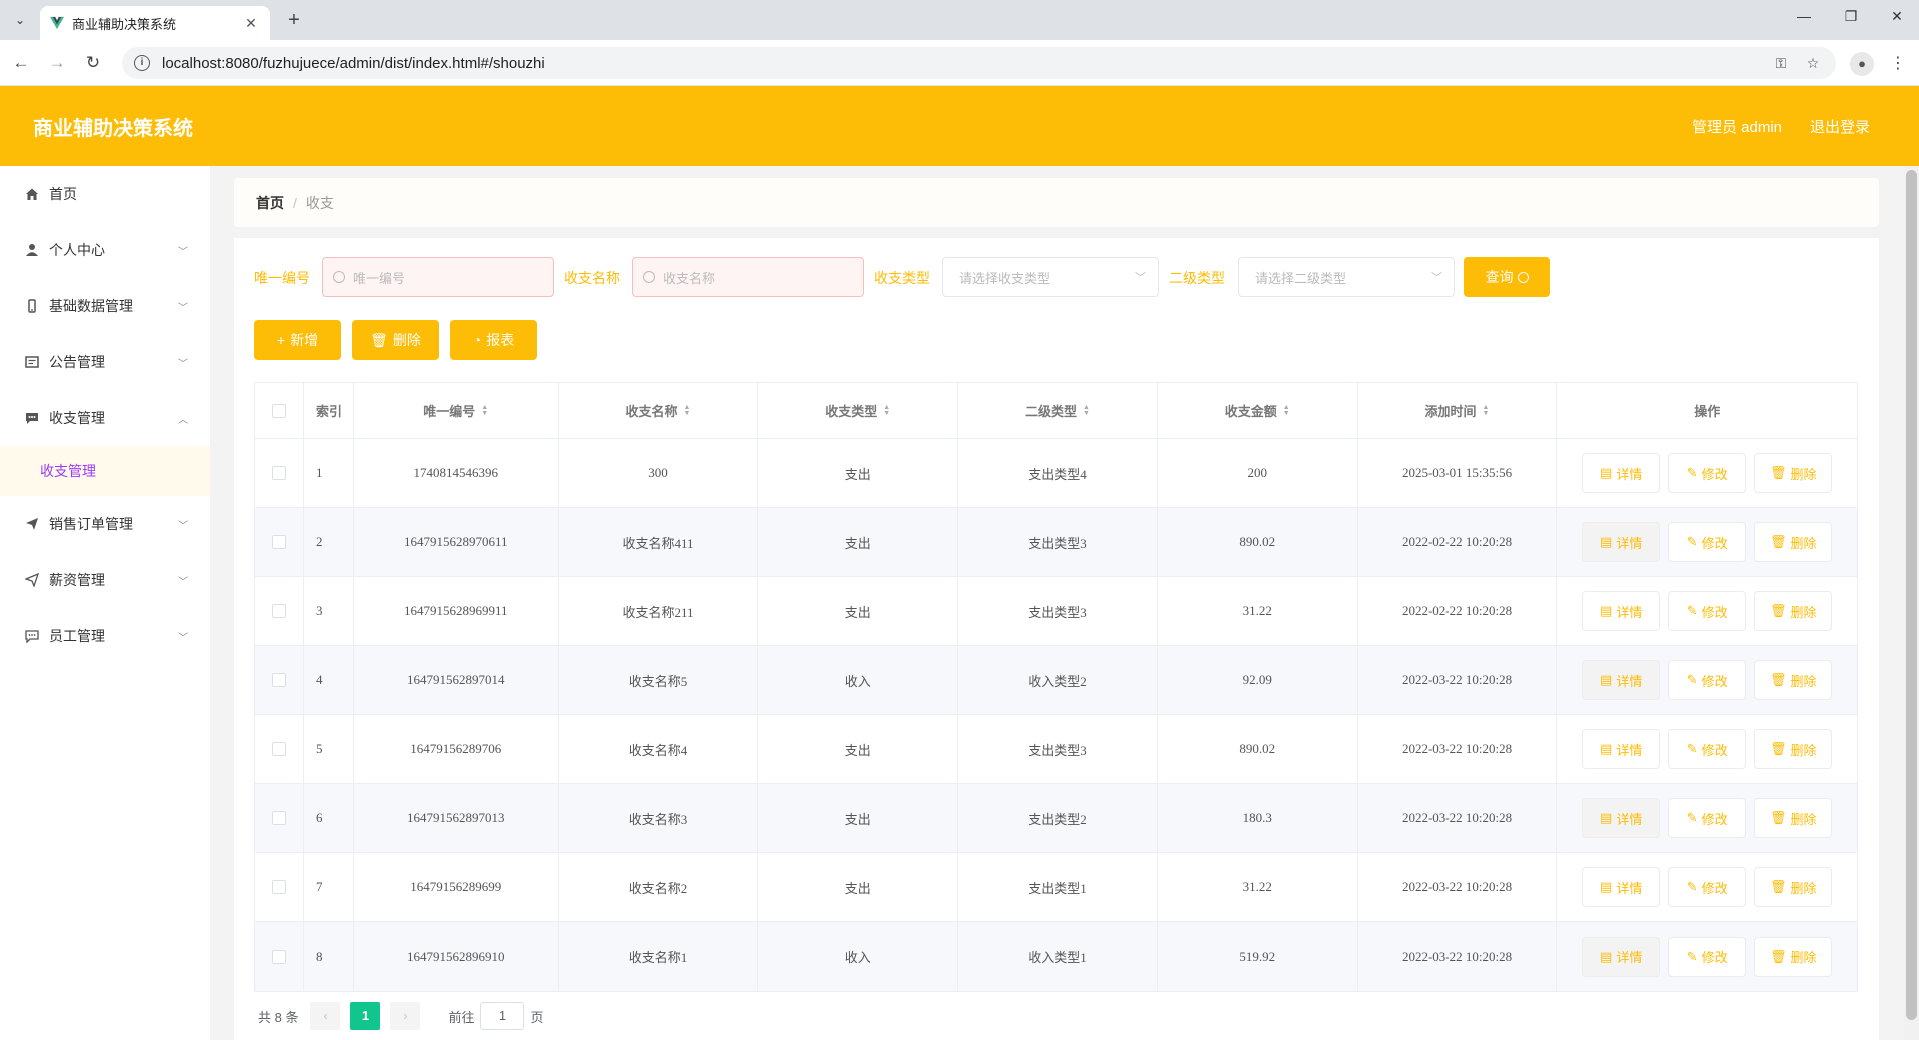 This screenshot has width=1919, height=1040. What do you see at coordinates (105, 636) in the screenshot?
I see `sidebar-item-employee: 员工管理 ﹀` at bounding box center [105, 636].